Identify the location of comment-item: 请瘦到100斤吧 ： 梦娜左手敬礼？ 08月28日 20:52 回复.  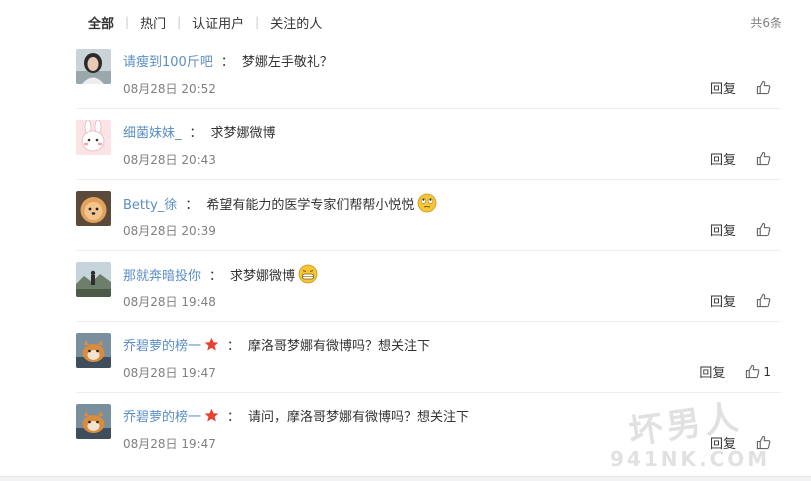
(428, 73).